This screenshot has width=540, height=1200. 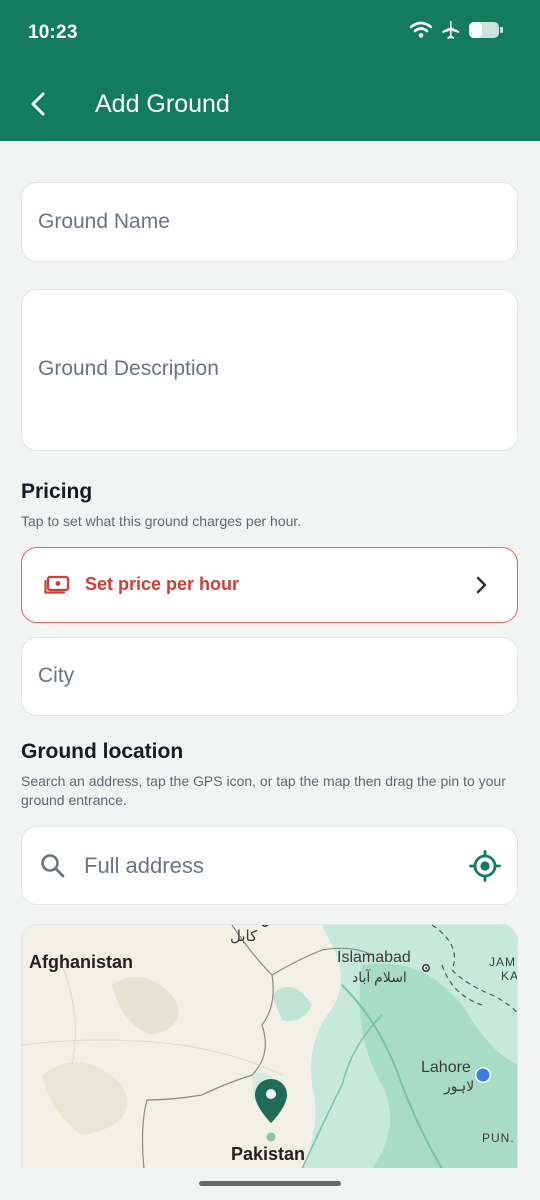 What do you see at coordinates (446, 1067) in the screenshot?
I see `map-label-lahore: Lahore` at bounding box center [446, 1067].